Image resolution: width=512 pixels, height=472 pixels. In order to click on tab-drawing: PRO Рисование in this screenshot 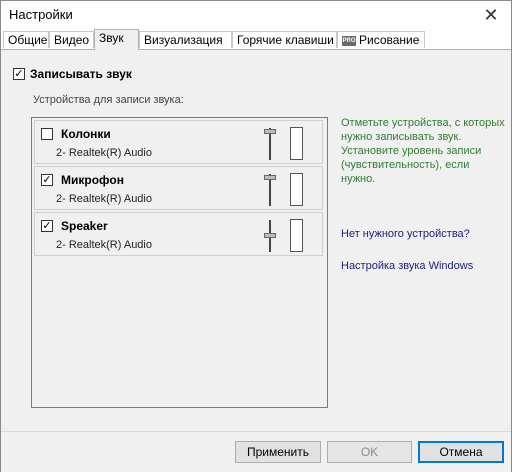, I will do `click(381, 39)`.